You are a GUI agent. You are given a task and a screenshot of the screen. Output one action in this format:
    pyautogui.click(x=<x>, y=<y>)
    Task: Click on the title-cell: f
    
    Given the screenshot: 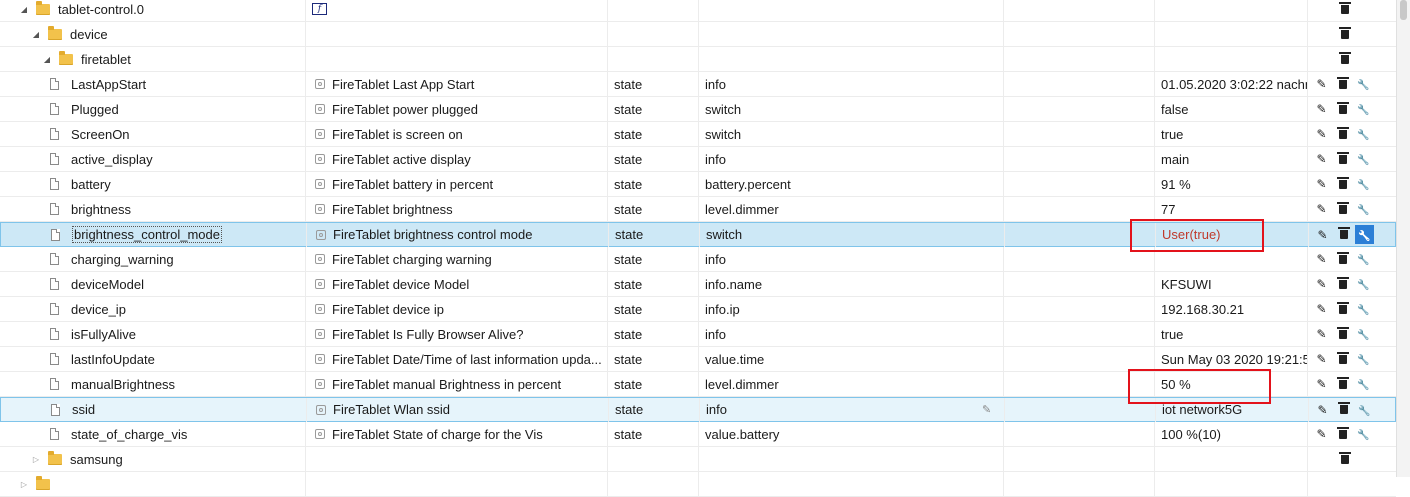 What is the action you would take?
    pyautogui.click(x=458, y=10)
    